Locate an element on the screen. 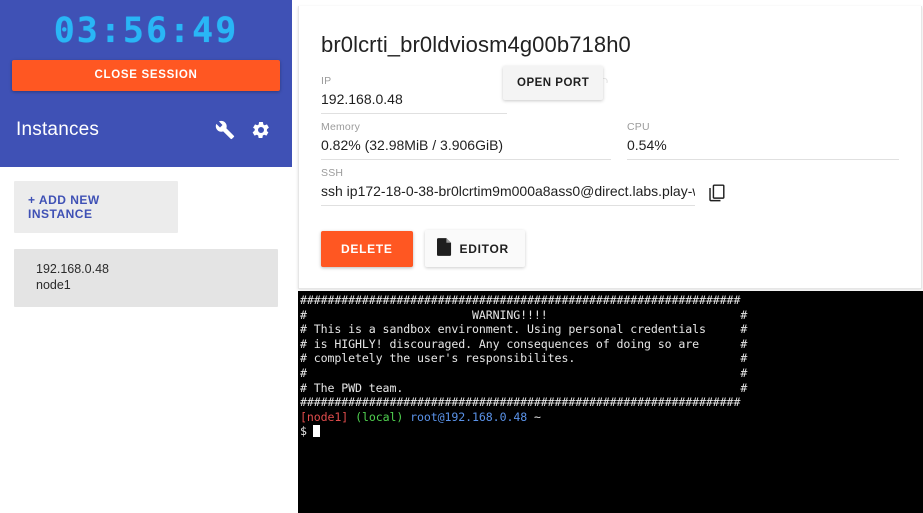 This screenshot has width=923, height=513. instances-header-row: Instances is located at coordinates (146, 130).